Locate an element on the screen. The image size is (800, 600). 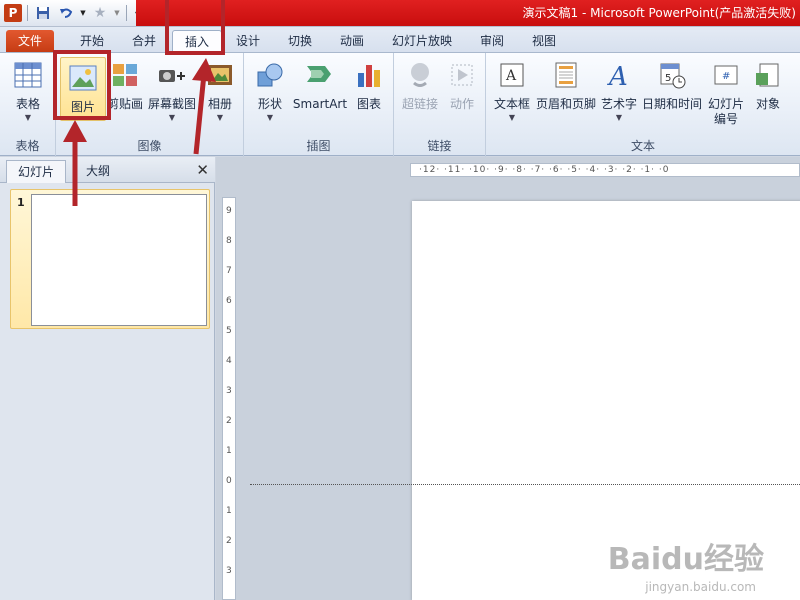
tab-slideshow: 幻灯片放映 is located at coordinates (422, 41).